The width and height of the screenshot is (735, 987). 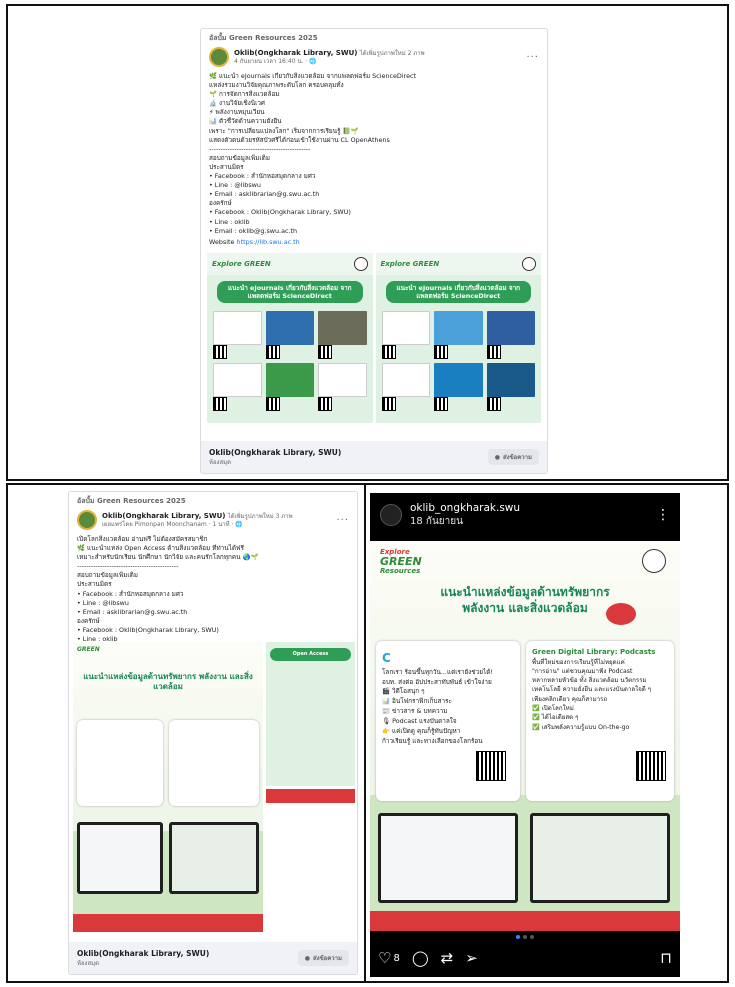 What do you see at coordinates (471, 958) in the screenshot?
I see `share-icon: ➢` at bounding box center [471, 958].